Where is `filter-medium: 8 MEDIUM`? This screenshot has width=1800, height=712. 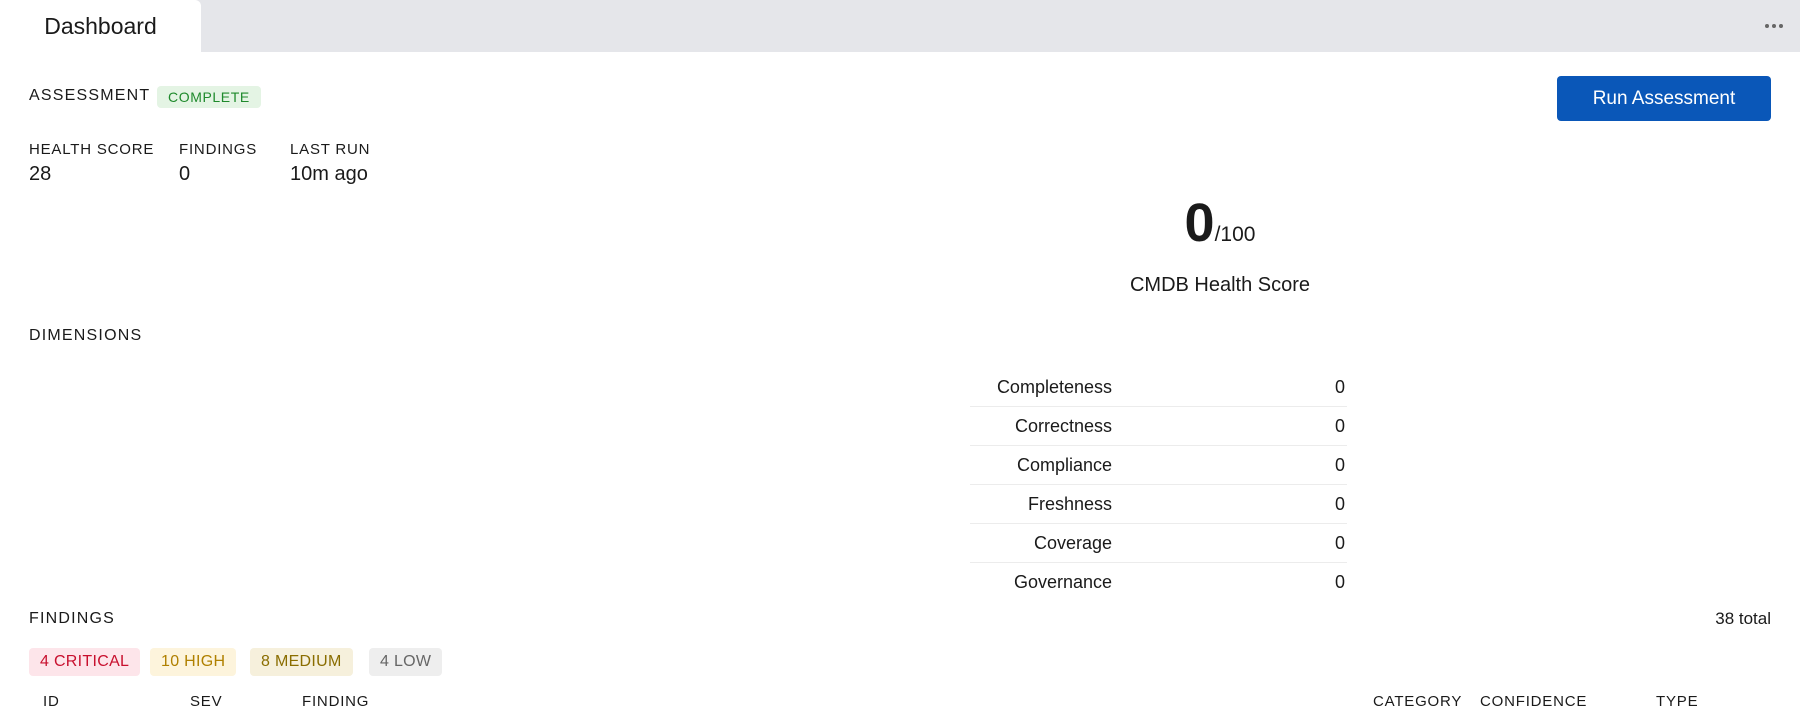
filter-medium: 8 MEDIUM is located at coordinates (301, 662).